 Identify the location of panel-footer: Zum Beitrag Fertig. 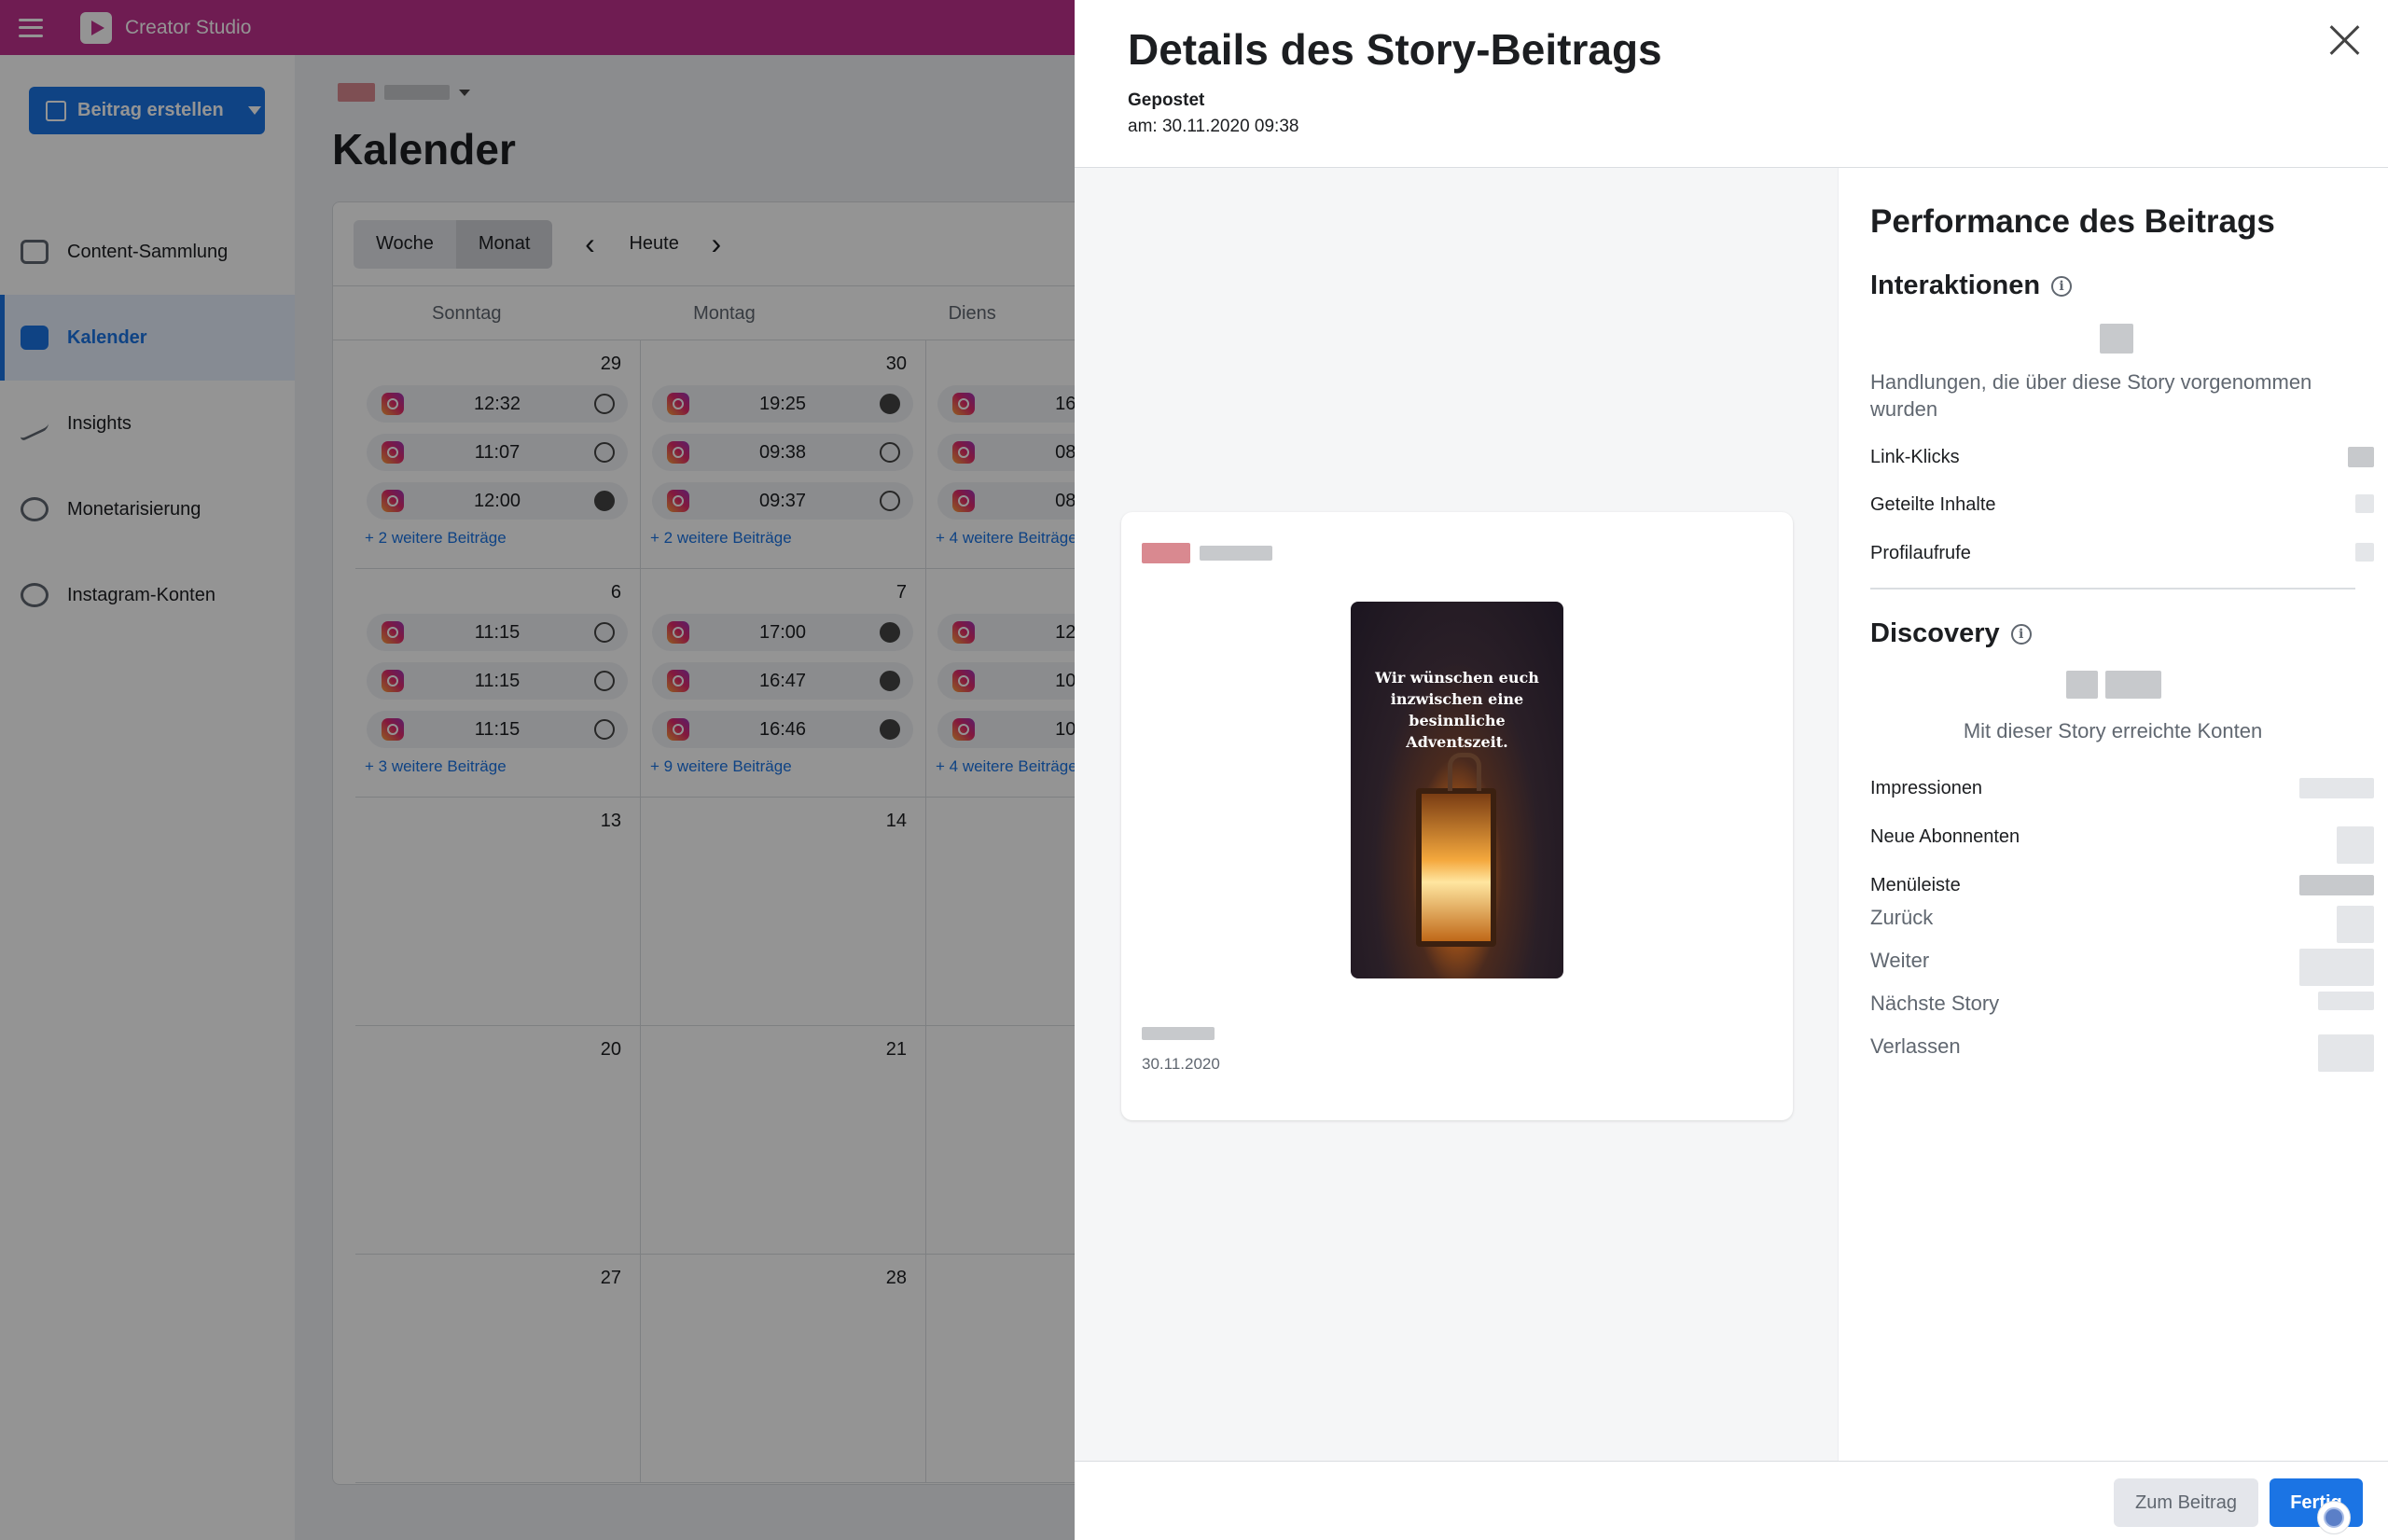
(1731, 1501).